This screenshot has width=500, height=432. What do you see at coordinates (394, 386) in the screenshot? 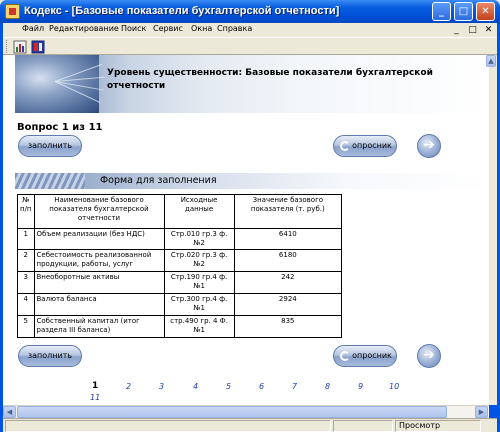
I see `page-link: 10` at bounding box center [394, 386].